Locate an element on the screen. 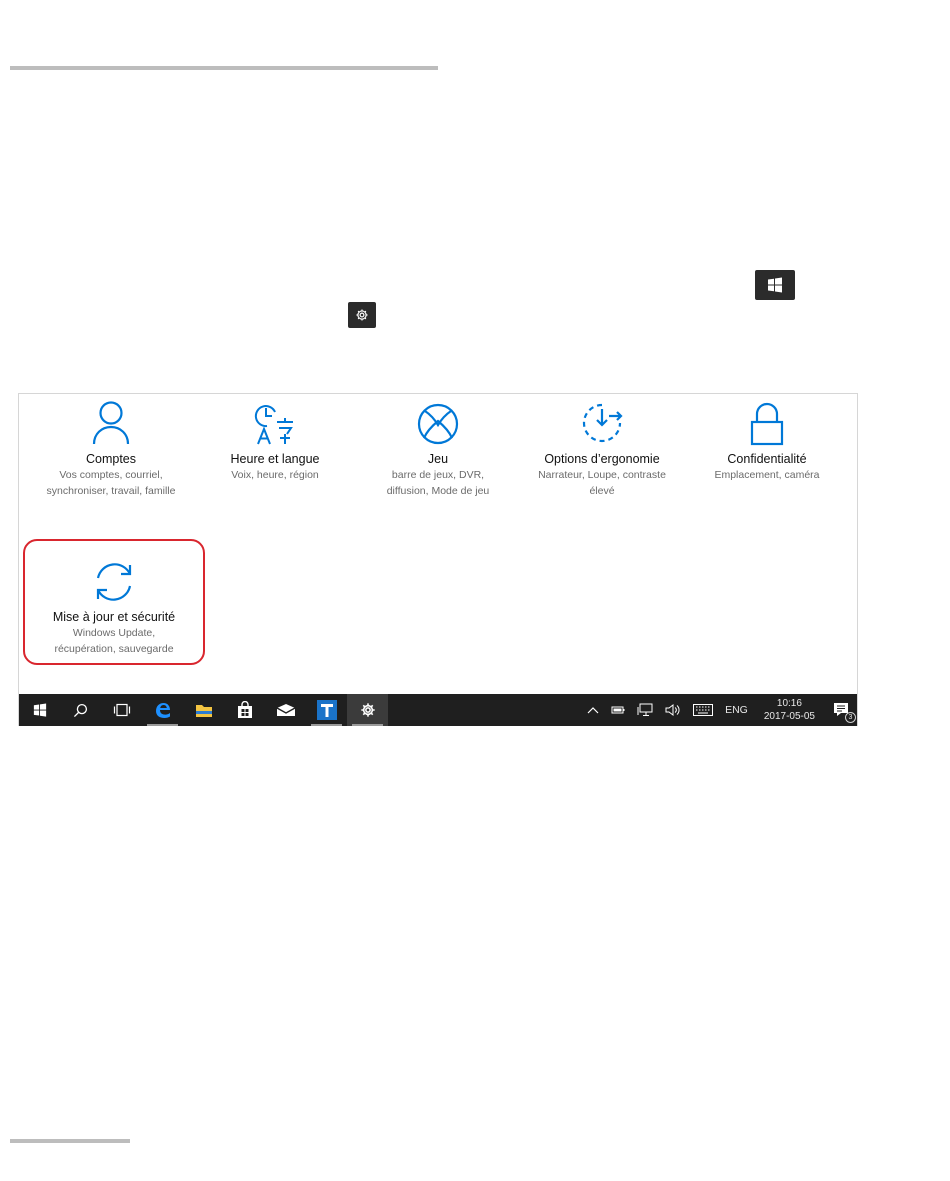  file-explorer-icon is located at coordinates (203, 711).